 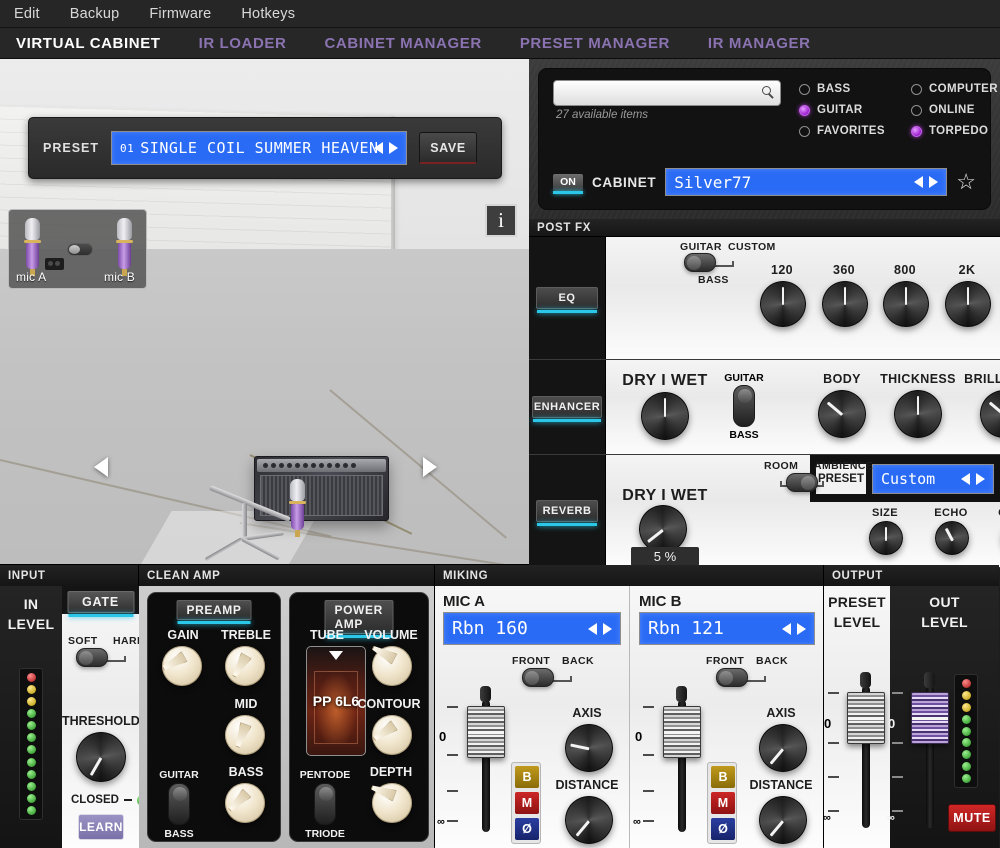 I want to click on enhancer-mode-switch: GUITAR BASS, so click(x=743, y=406).